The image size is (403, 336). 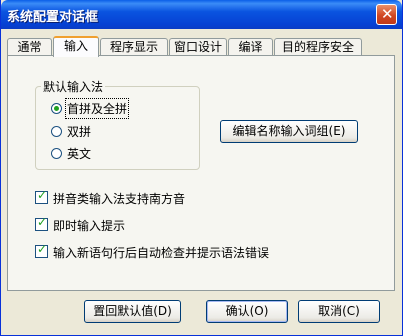 I want to click on cancel-button: 取消(C), so click(x=339, y=311).